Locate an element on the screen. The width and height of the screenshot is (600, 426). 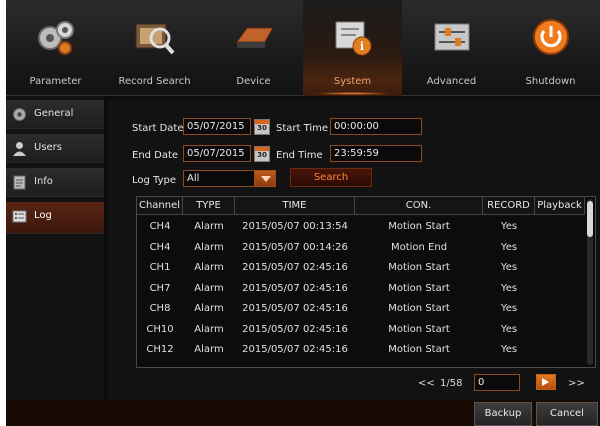
table-cell: 2015/05/07 00:13:54 is located at coordinates (295, 226).